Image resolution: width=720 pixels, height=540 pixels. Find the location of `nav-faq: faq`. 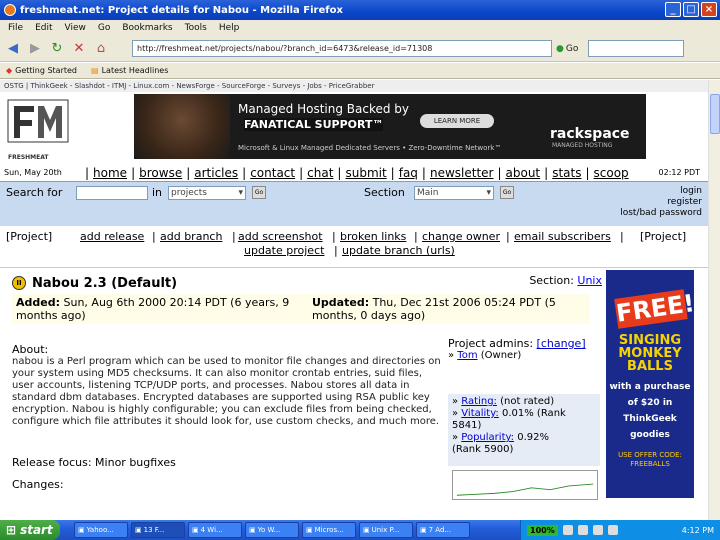

nav-faq: faq is located at coordinates (408, 173).